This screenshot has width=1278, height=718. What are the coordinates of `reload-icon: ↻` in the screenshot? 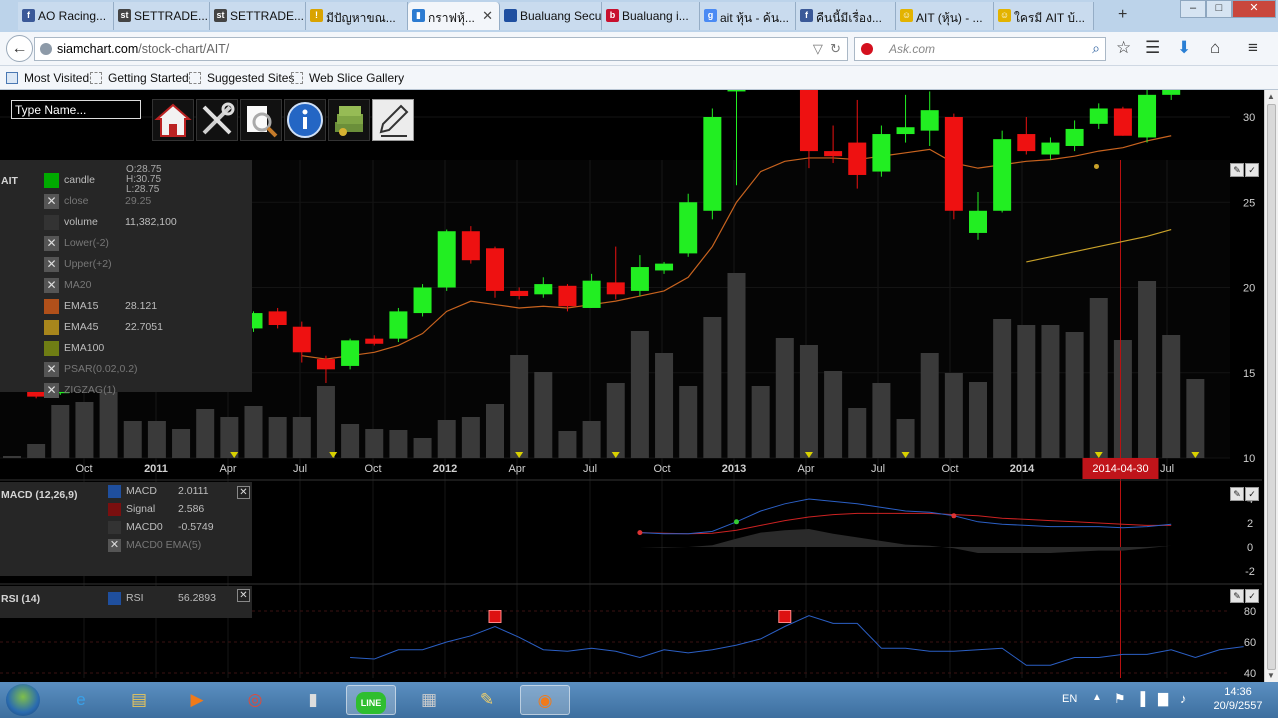 It's located at (835, 48).